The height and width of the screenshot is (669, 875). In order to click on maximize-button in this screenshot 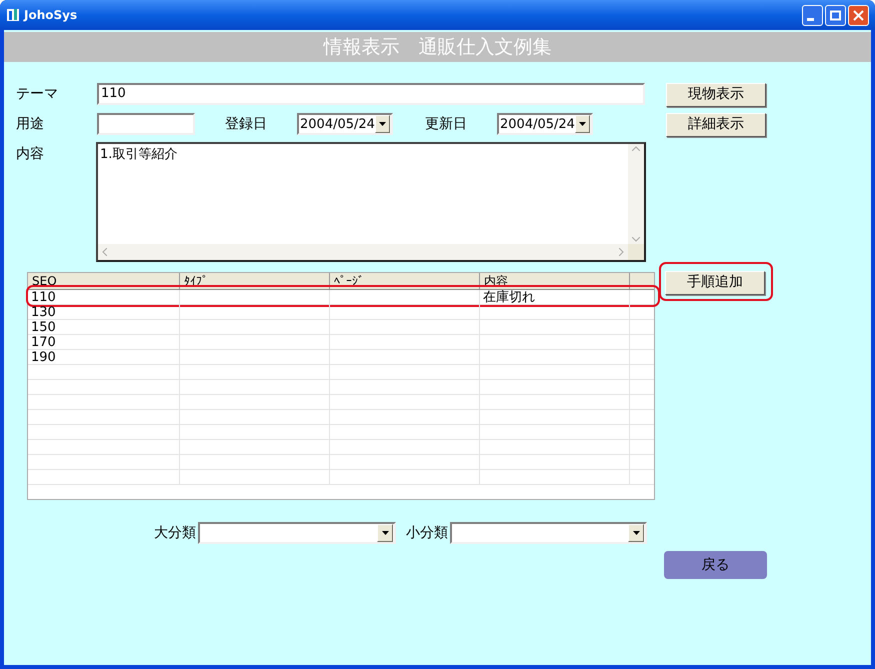, I will do `click(835, 15)`.